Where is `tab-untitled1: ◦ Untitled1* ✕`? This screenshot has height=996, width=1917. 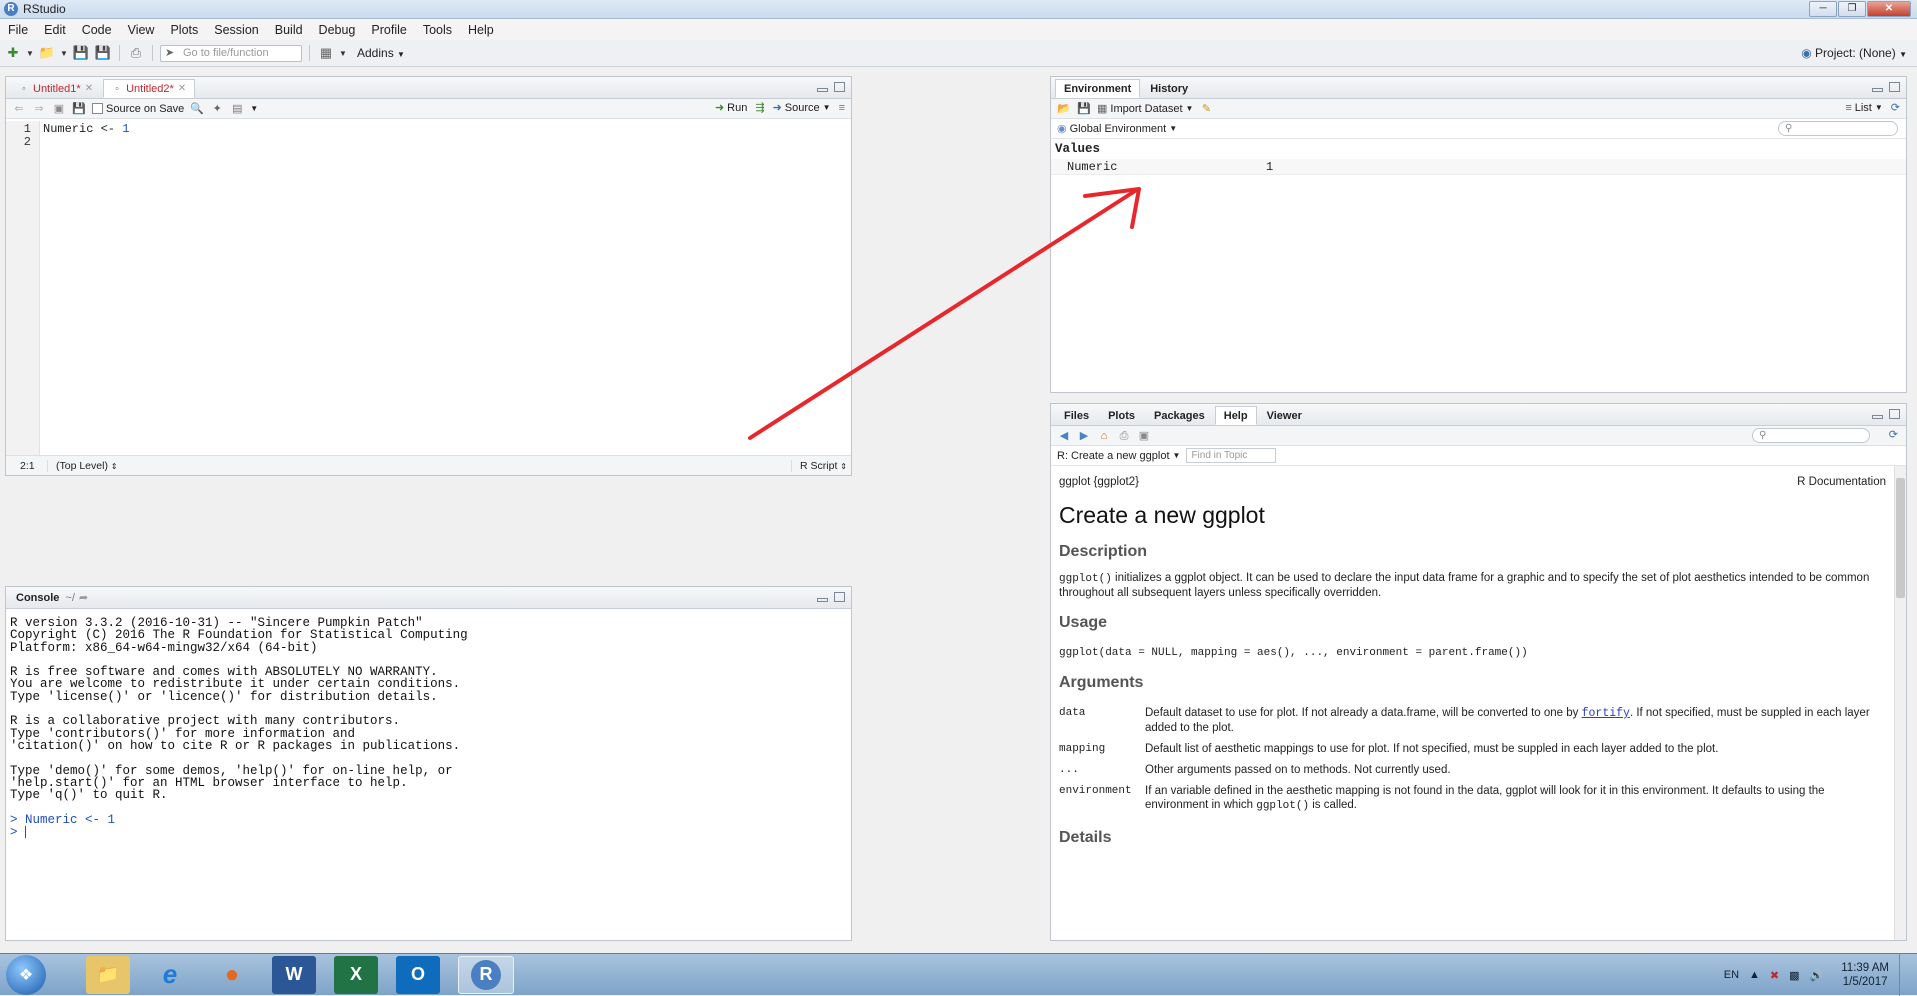
tab-untitled1: ◦ Untitled1* ✕ is located at coordinates (56, 88).